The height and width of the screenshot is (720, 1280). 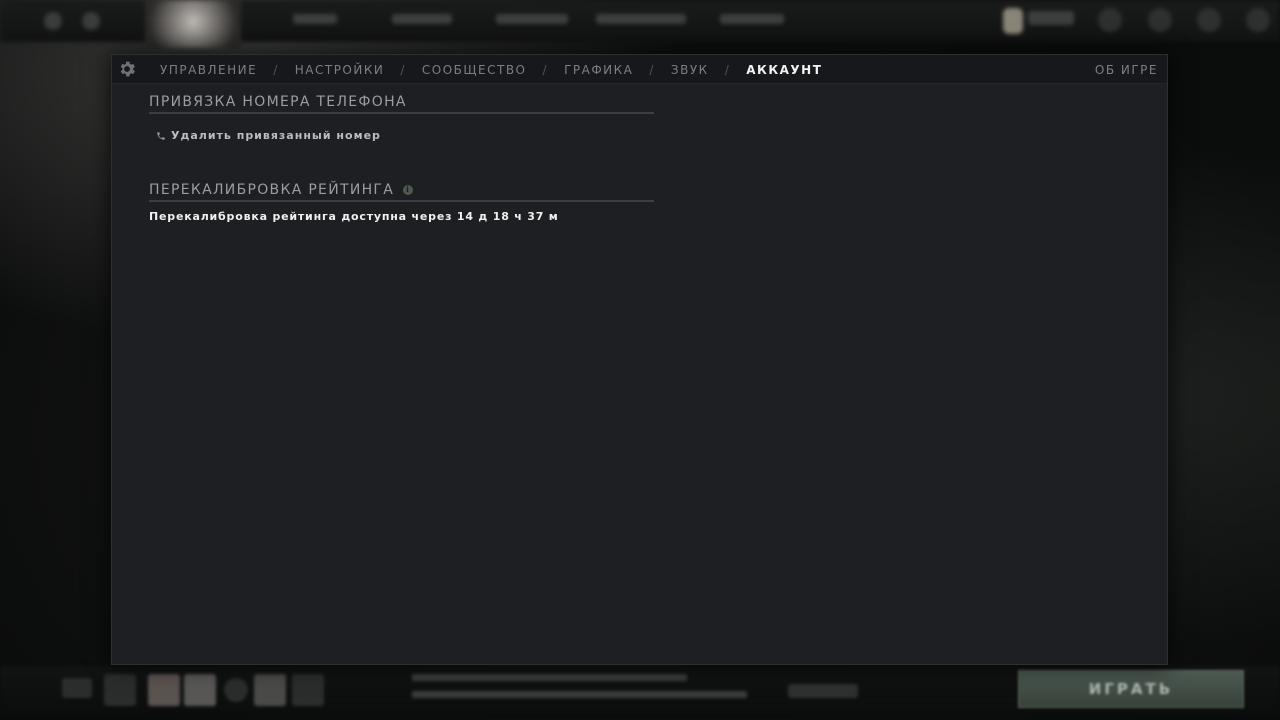 What do you see at coordinates (1131, 689) in the screenshot?
I see `play-button: ИГРАТЬ` at bounding box center [1131, 689].